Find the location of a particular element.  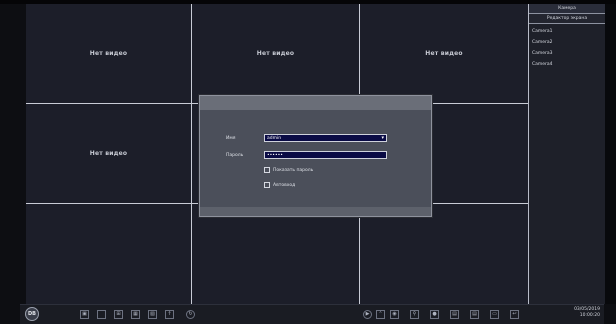

record-icon: ● is located at coordinates (434, 314).